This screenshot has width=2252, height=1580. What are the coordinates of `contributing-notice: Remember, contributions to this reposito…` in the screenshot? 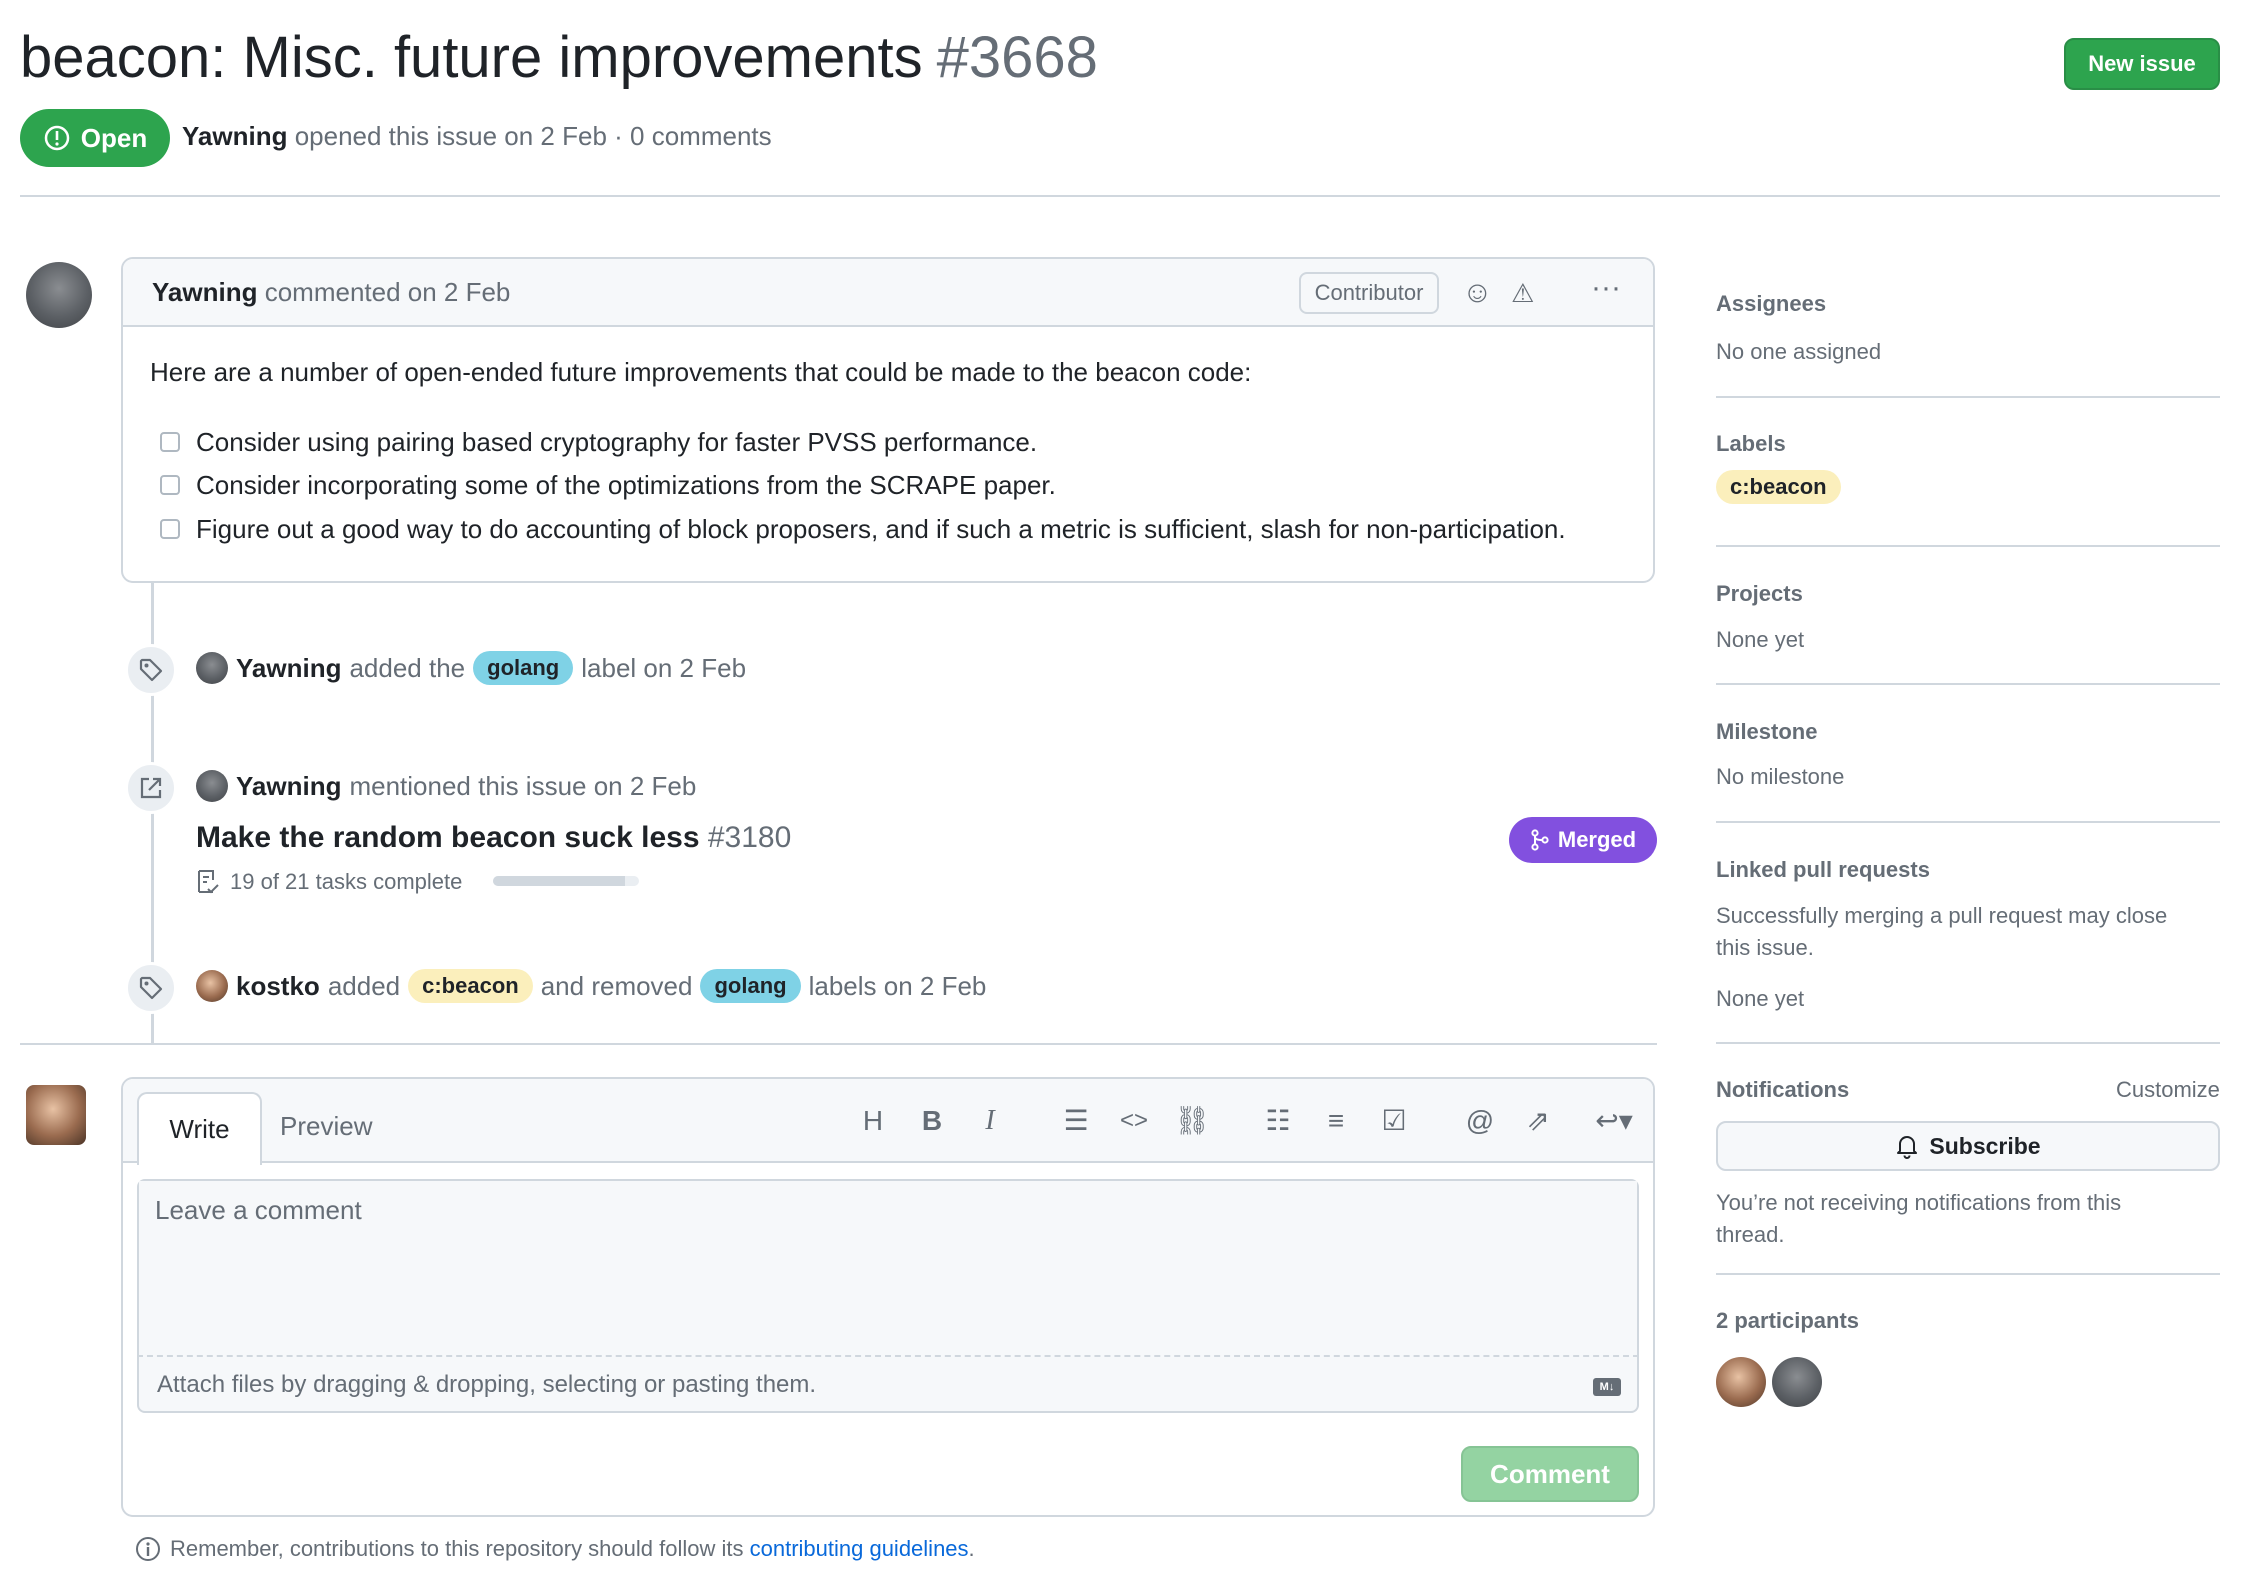 It's located at (554, 1549).